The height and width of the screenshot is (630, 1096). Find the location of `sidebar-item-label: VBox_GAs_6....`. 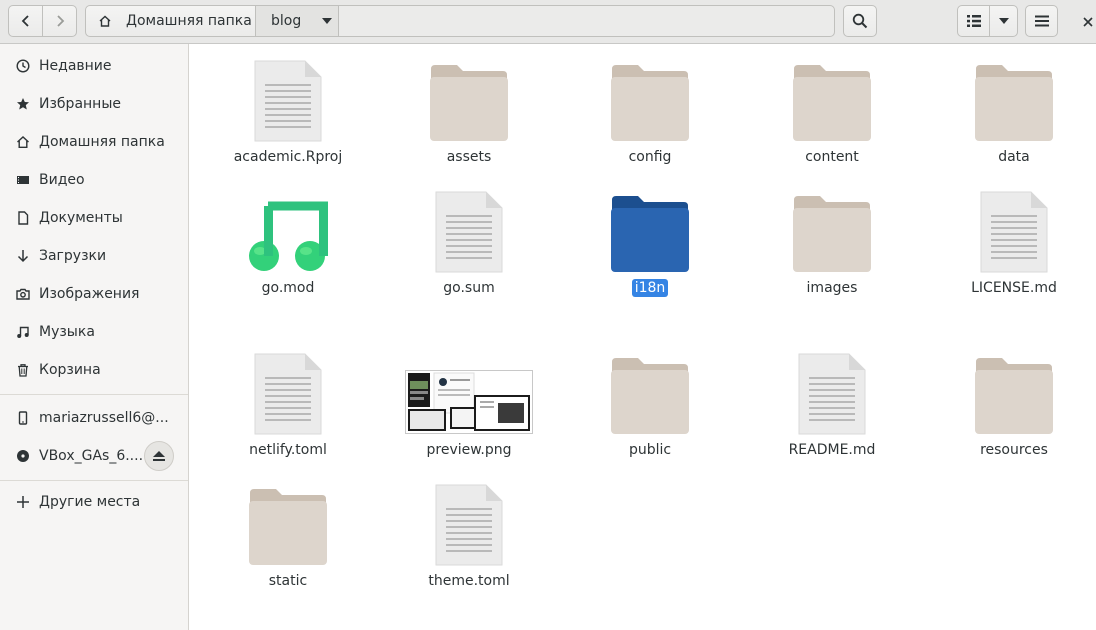

sidebar-item-label: VBox_GAs_6.... is located at coordinates (91, 456).